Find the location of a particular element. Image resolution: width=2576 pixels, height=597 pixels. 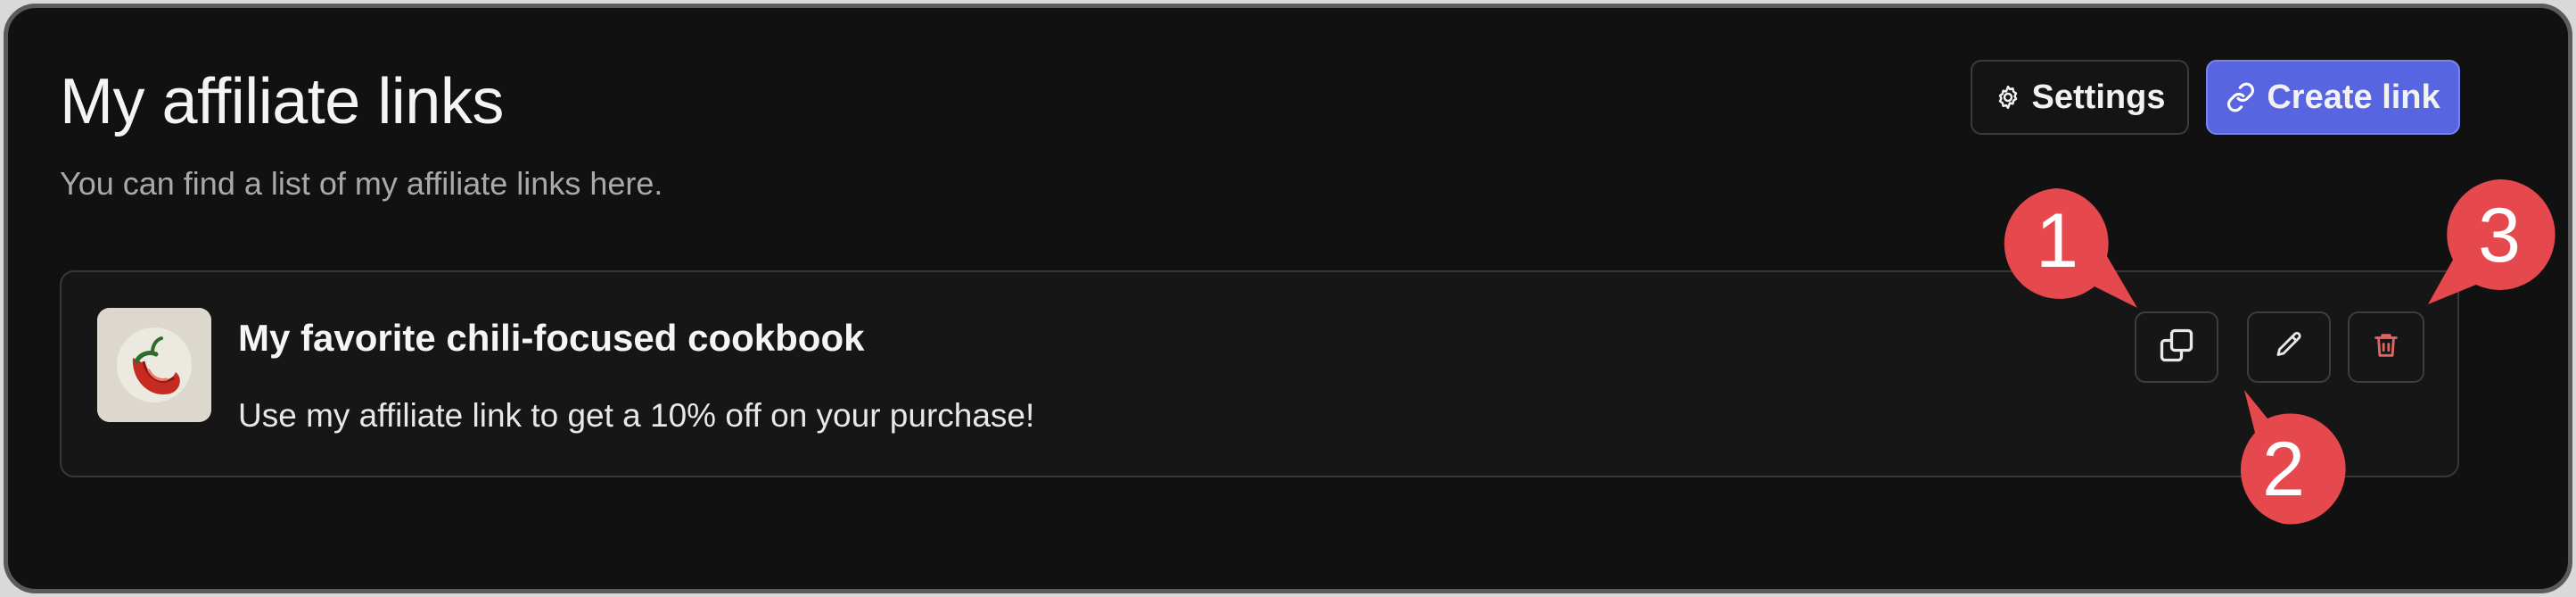

gear-icon is located at coordinates (2008, 97).